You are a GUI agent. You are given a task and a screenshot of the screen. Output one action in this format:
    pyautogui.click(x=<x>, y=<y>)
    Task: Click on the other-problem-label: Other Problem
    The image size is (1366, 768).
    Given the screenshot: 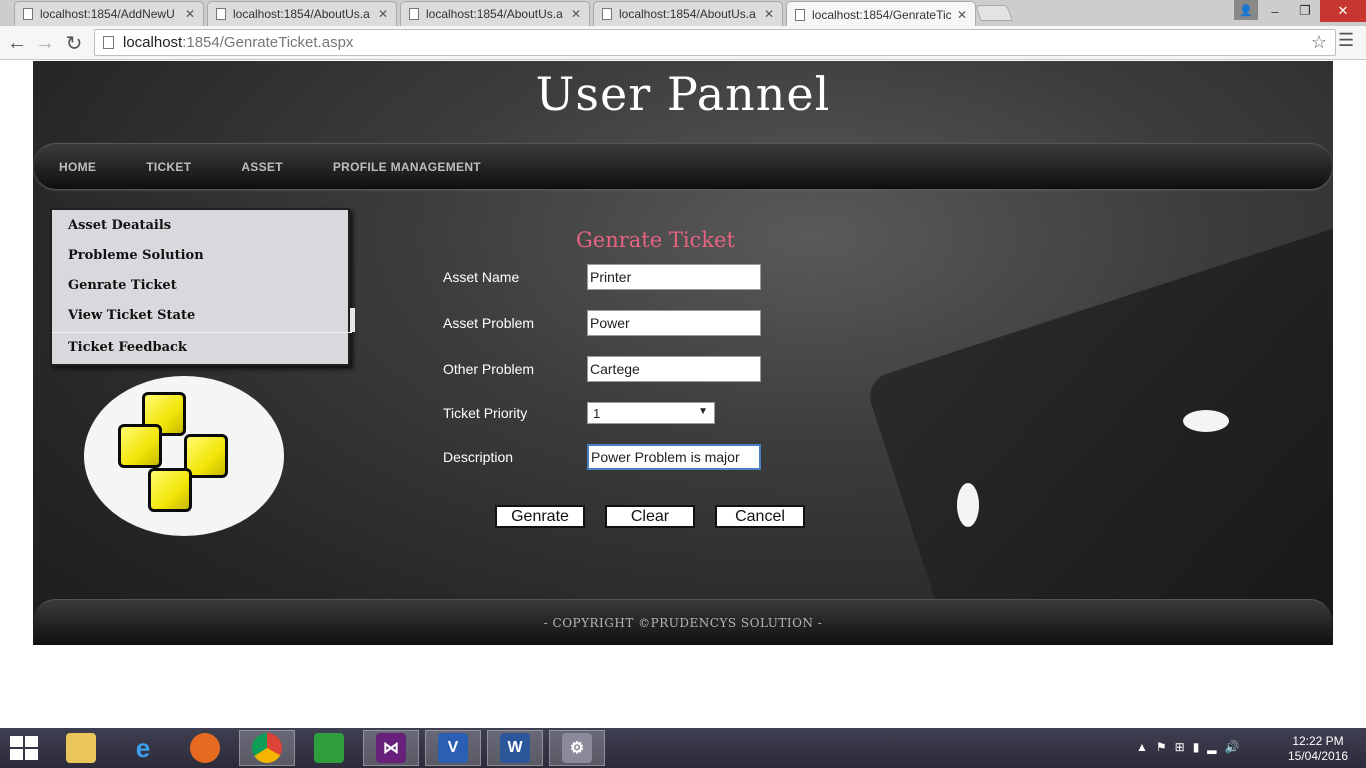 What is the action you would take?
    pyautogui.click(x=489, y=369)
    